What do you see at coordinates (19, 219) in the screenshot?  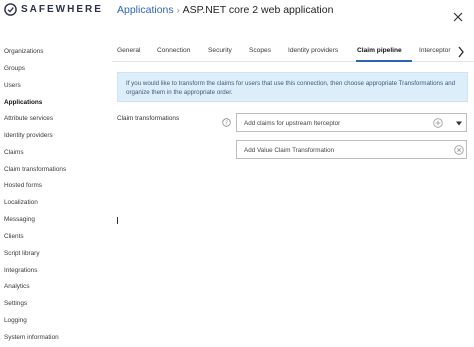 I see `sidebar-item-messaging: Messaging` at bounding box center [19, 219].